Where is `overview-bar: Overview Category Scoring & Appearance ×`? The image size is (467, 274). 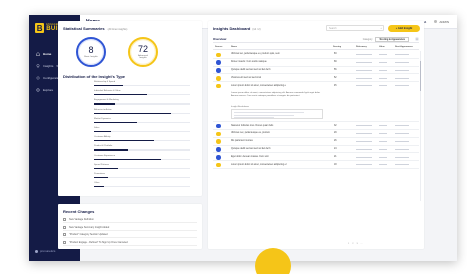
overview-bar: Overview Category Scoring & Appearance × is located at coordinates (316, 39).